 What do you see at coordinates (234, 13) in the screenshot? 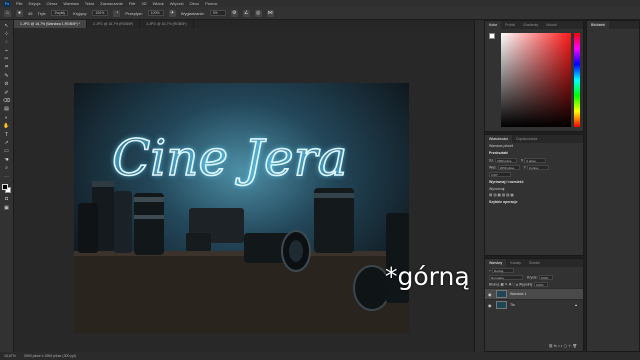
I see `gear-icon: ⚙` at bounding box center [234, 13].